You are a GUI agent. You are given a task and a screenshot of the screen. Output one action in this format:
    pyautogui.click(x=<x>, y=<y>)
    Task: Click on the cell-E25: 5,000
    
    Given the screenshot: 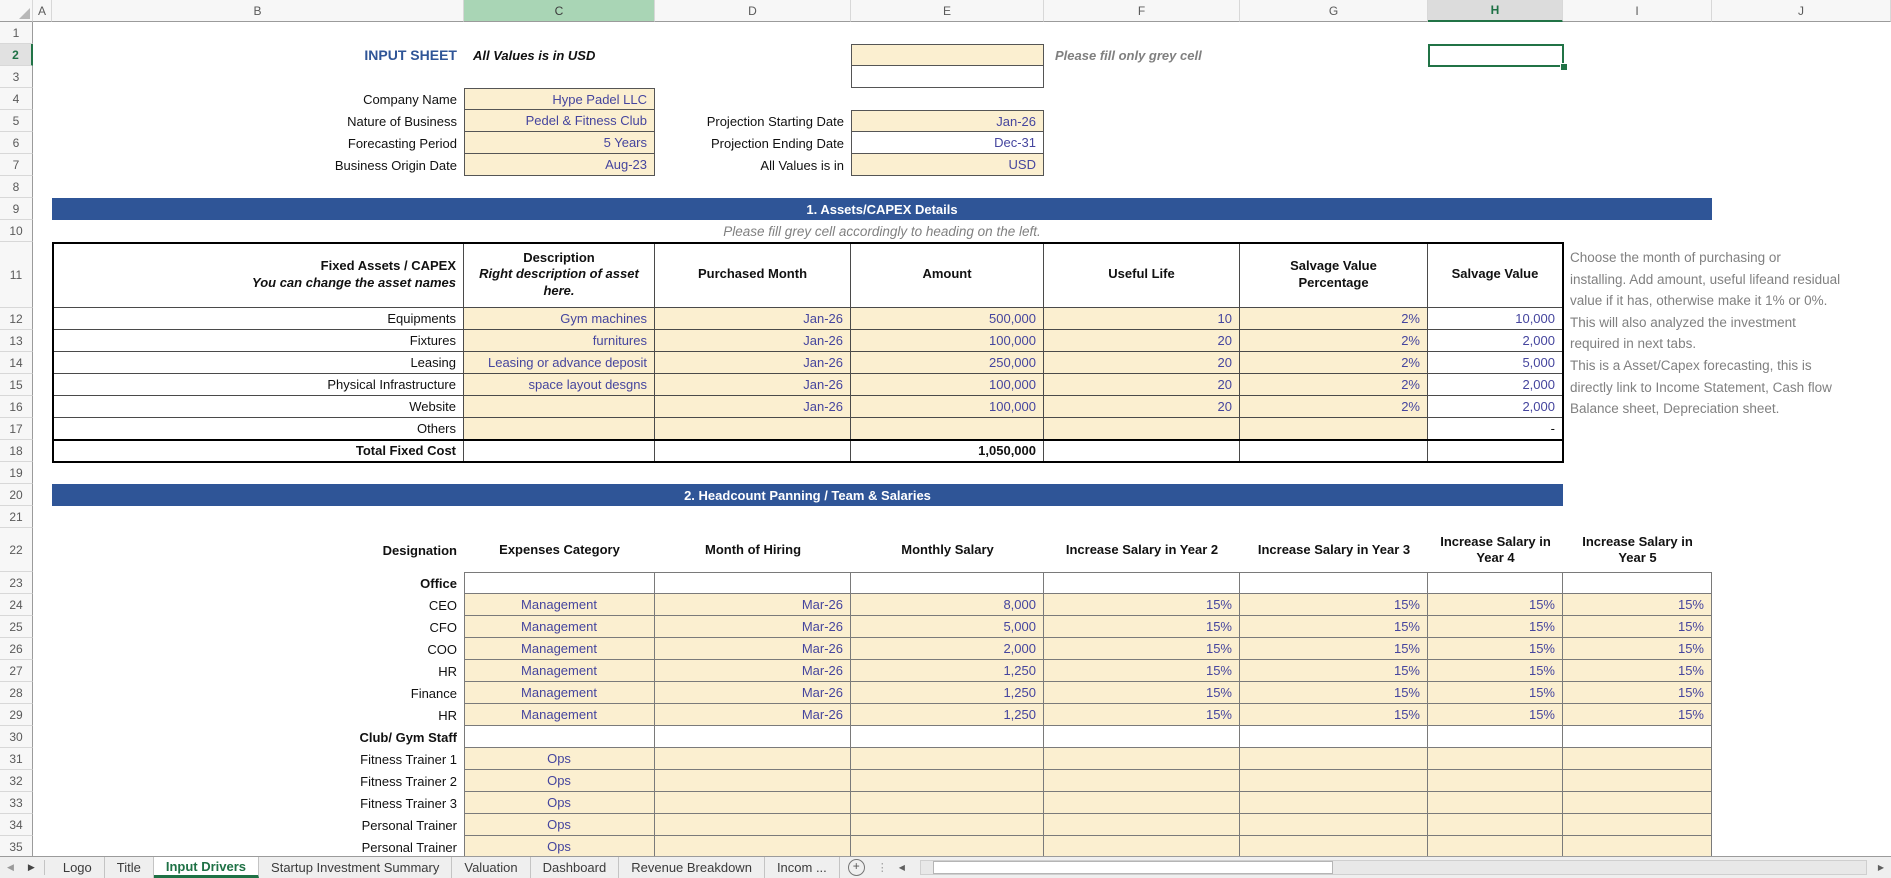 What is the action you would take?
    pyautogui.click(x=947, y=627)
    